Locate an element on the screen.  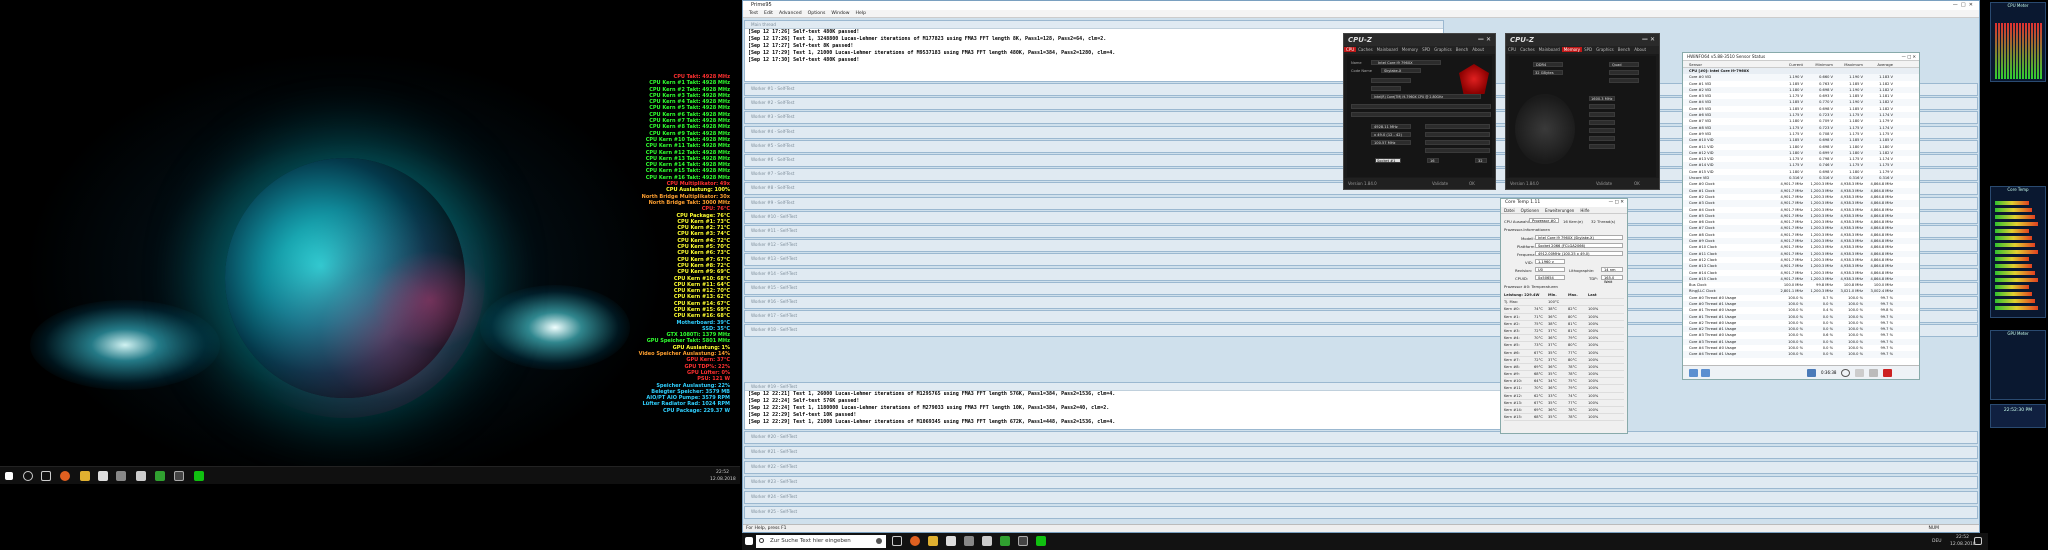
menu-item-window: Window is located at coordinates (840, 13).